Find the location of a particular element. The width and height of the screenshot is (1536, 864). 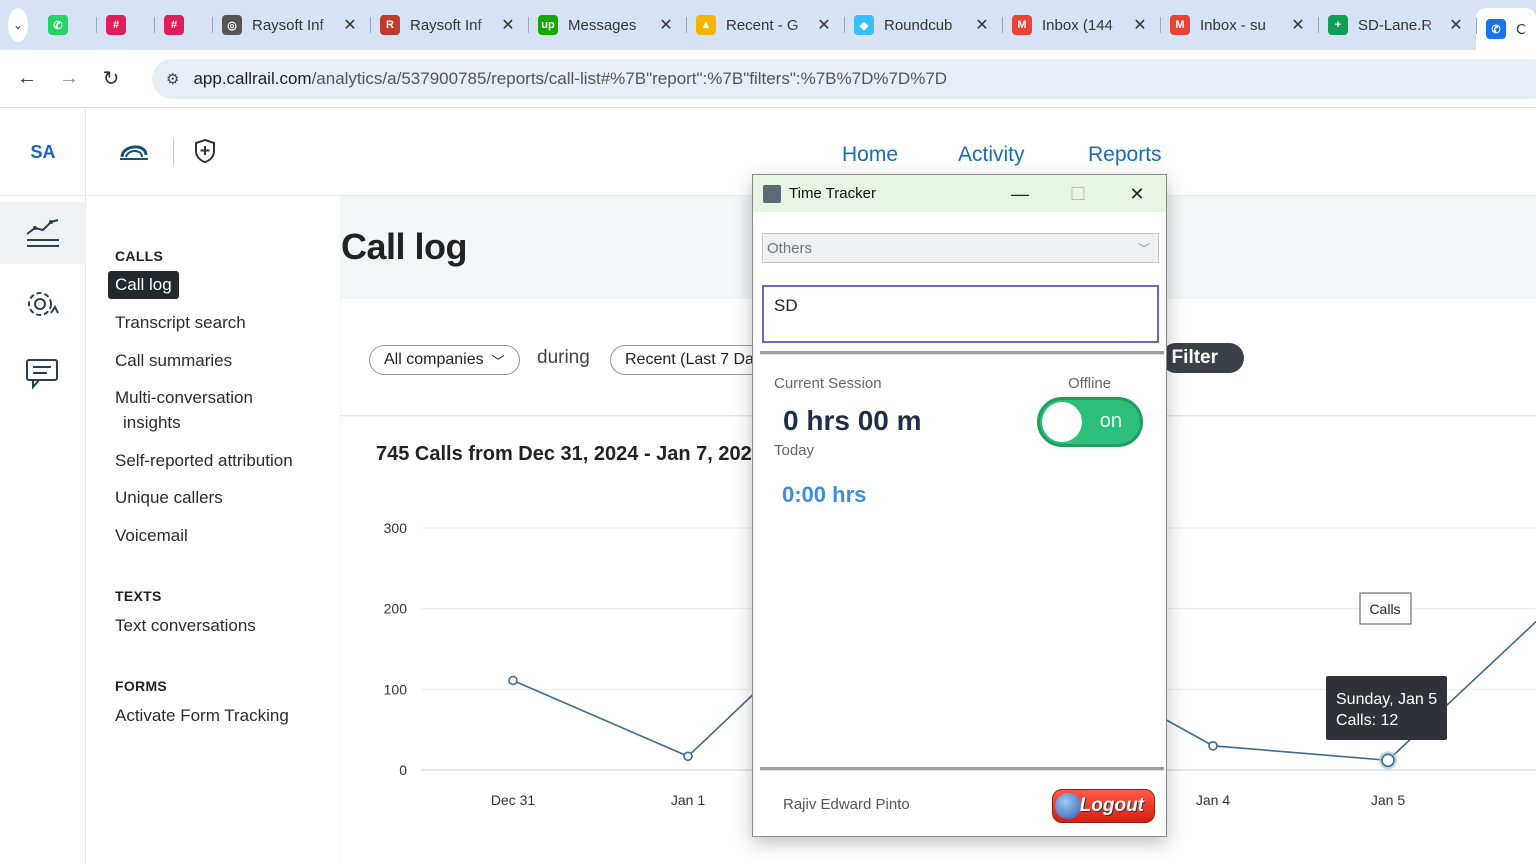

security-shield-icon is located at coordinates (205, 151).